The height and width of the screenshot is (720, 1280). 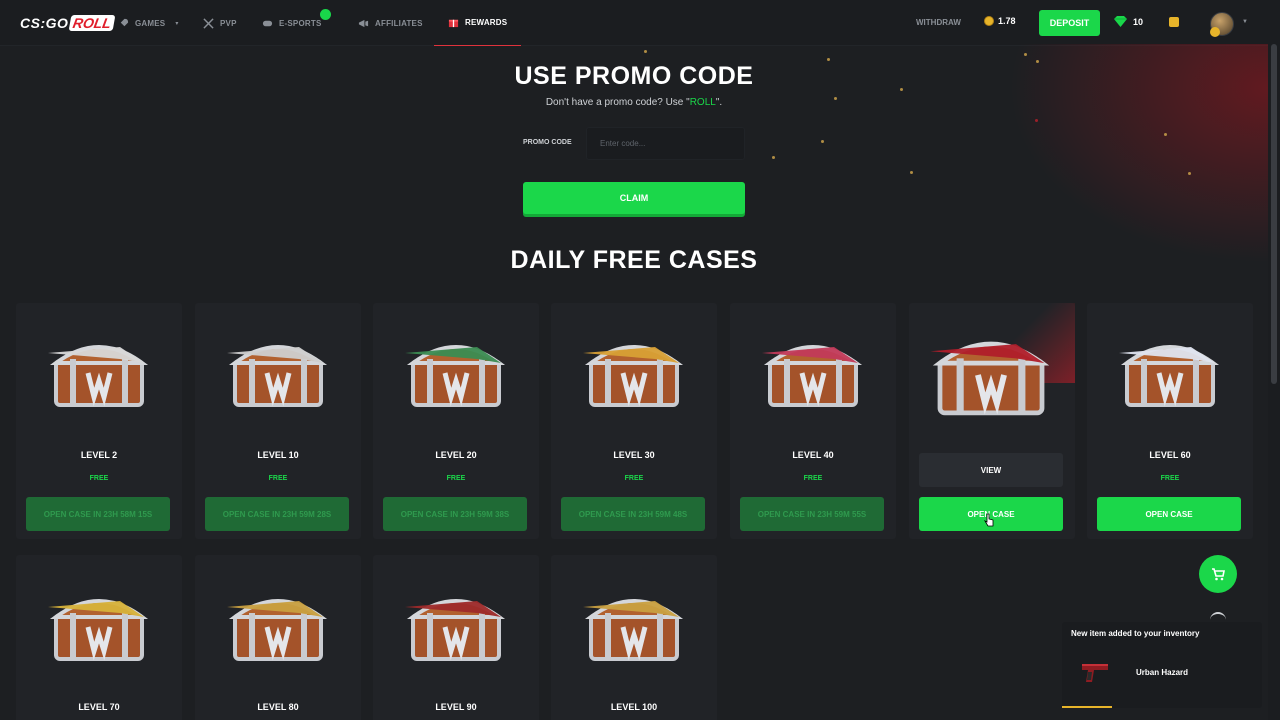 I want to click on inventory-icon, so click(x=1174, y=22).